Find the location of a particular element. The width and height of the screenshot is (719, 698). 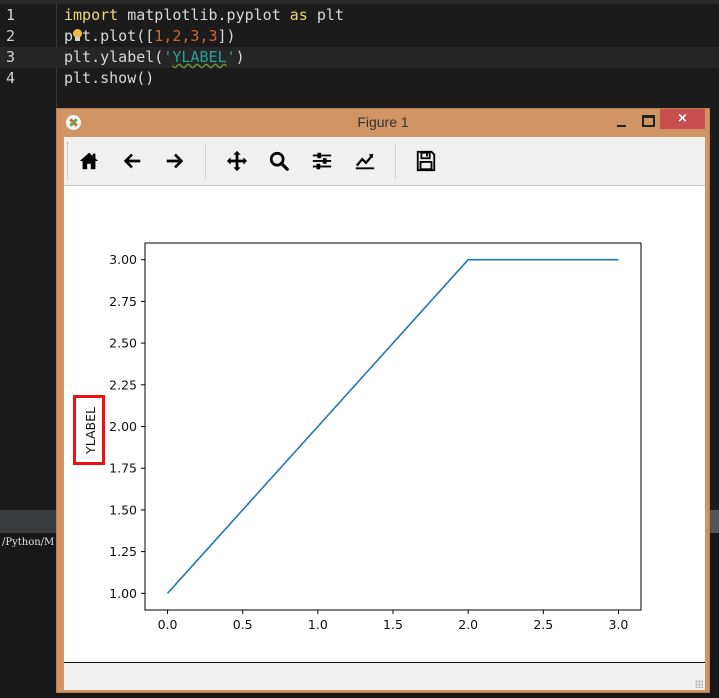

toolbar-grip is located at coordinates (68, 161).